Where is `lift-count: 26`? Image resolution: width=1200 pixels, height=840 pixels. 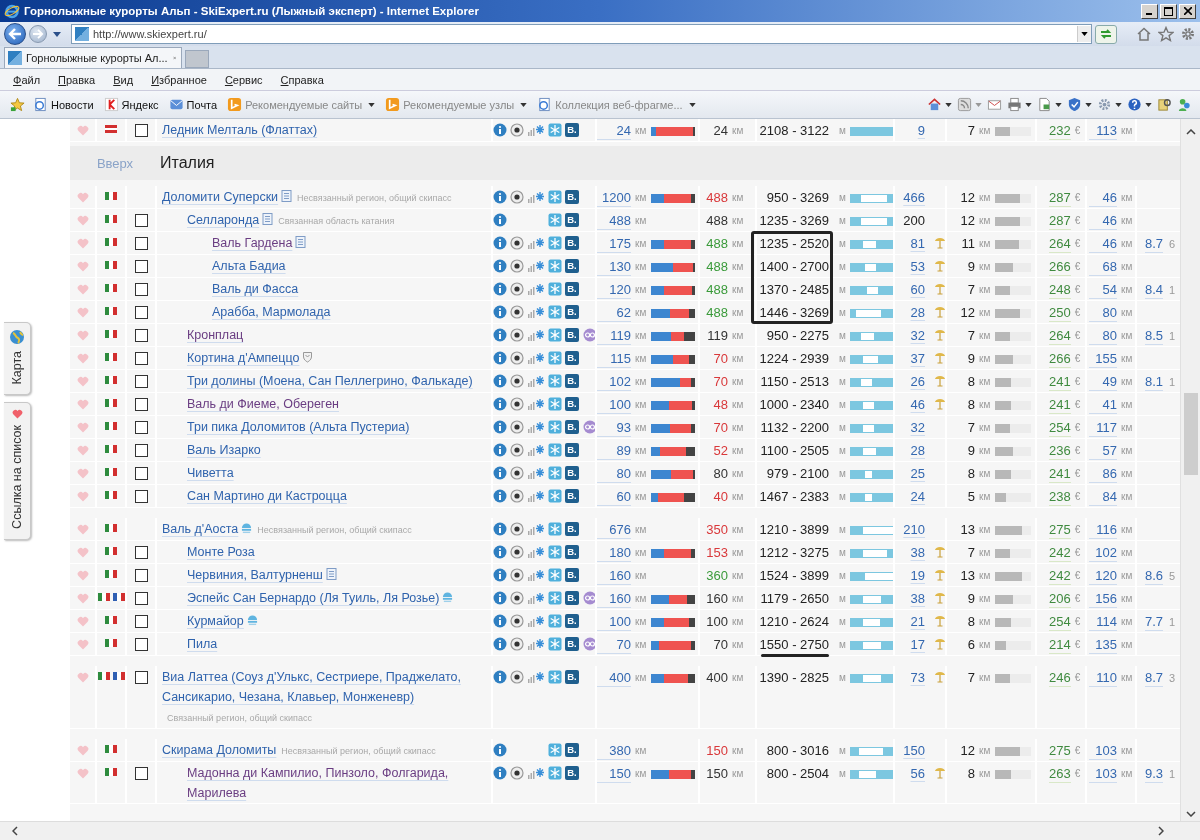 lift-count: 26 is located at coordinates (920, 382).